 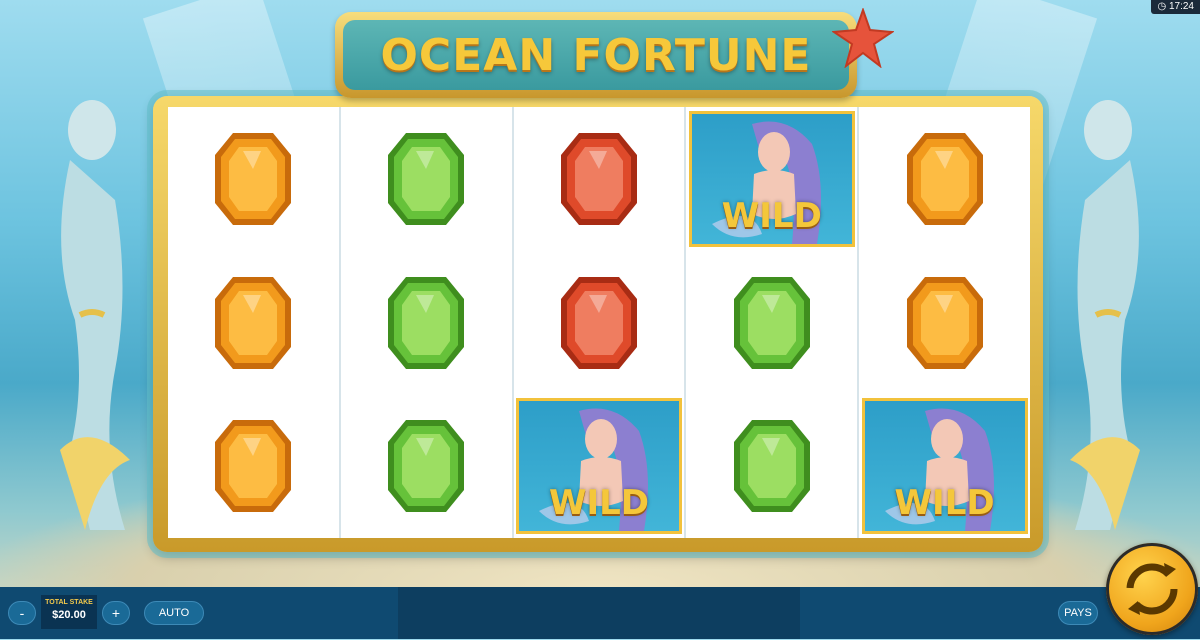 I want to click on game-title: OCEAN FORTUNE, so click(x=596, y=55).